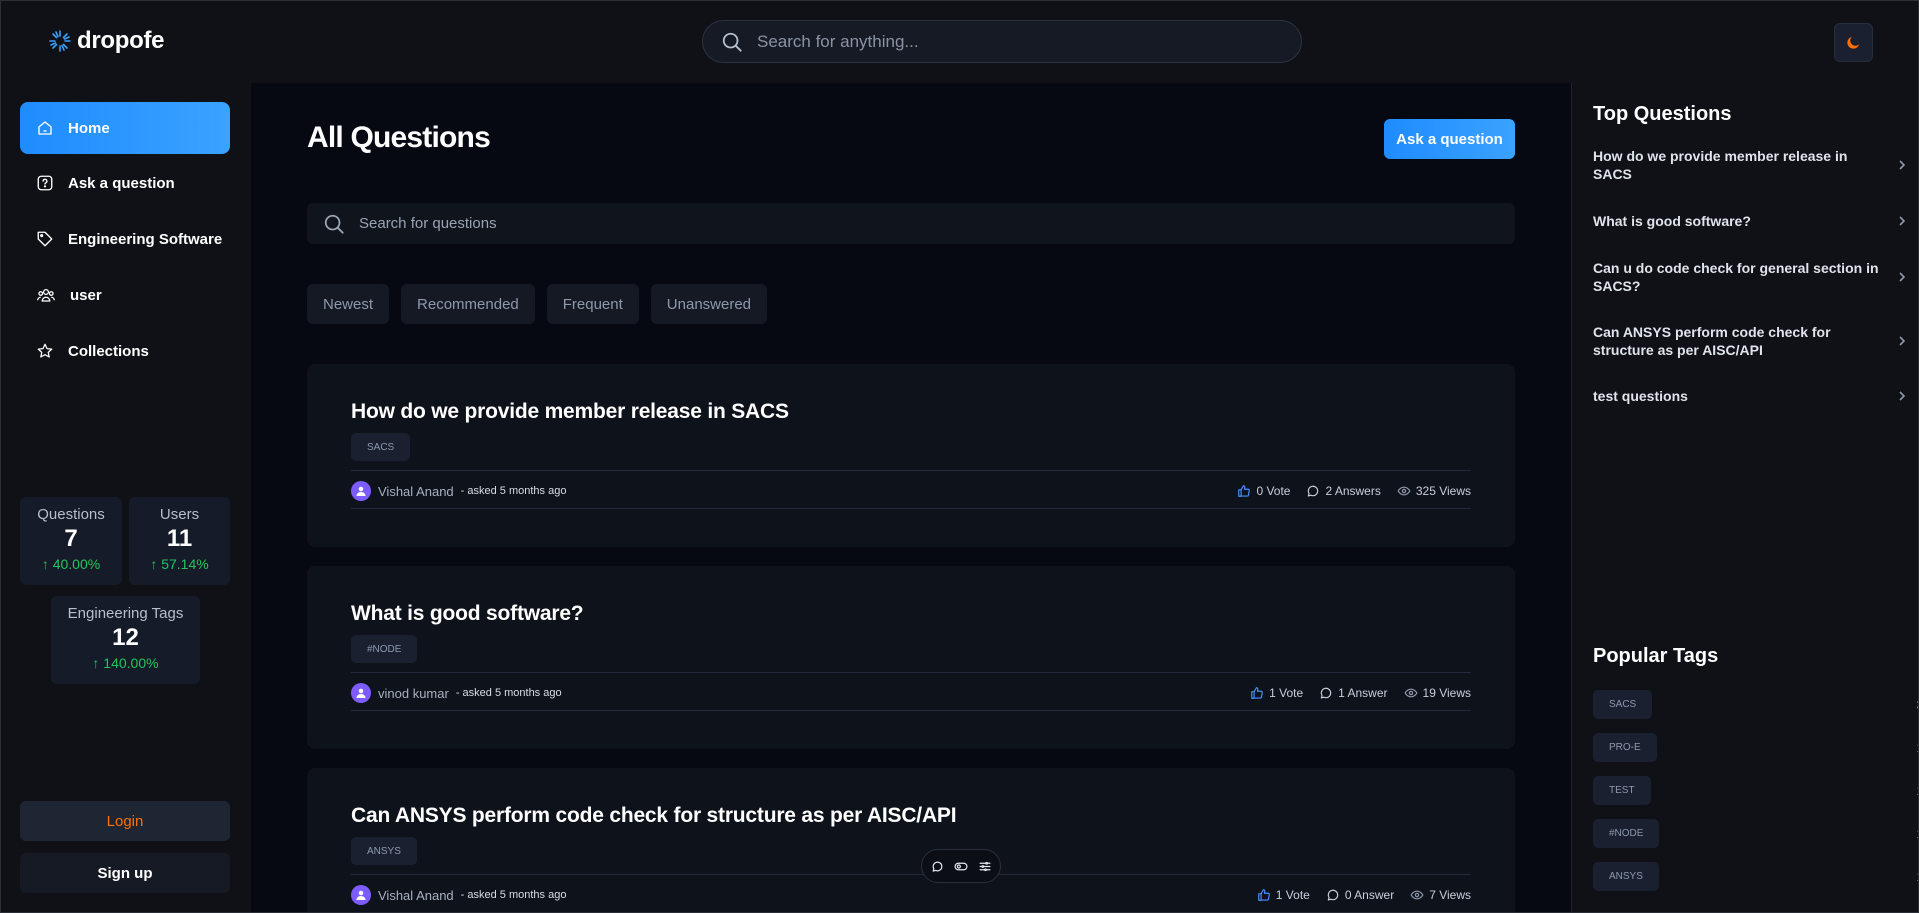  What do you see at coordinates (1755, 747) in the screenshot?
I see `popular-tag-item: PRO-E 1` at bounding box center [1755, 747].